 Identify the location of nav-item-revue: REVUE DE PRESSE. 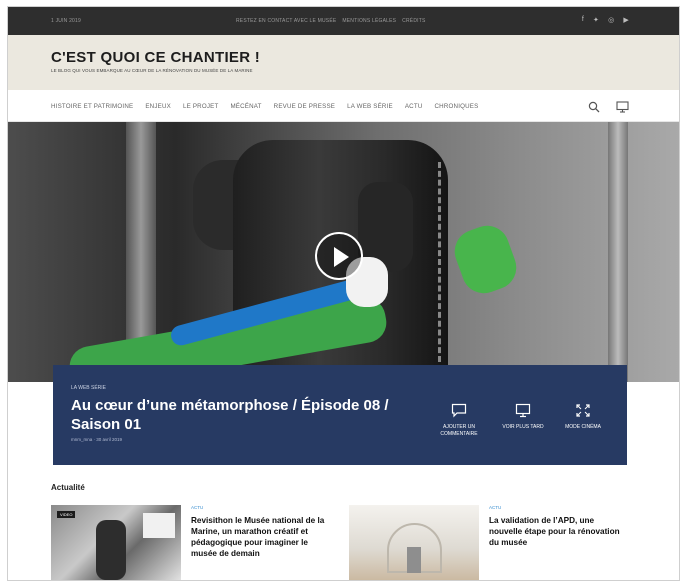
(304, 106).